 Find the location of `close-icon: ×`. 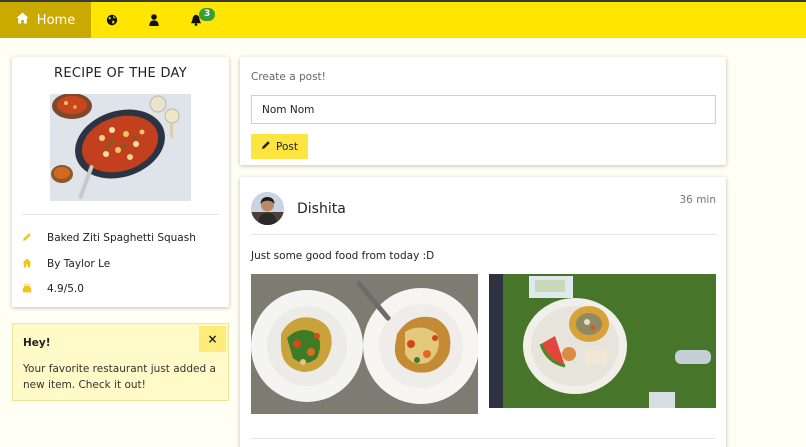

close-icon: × is located at coordinates (212, 339).